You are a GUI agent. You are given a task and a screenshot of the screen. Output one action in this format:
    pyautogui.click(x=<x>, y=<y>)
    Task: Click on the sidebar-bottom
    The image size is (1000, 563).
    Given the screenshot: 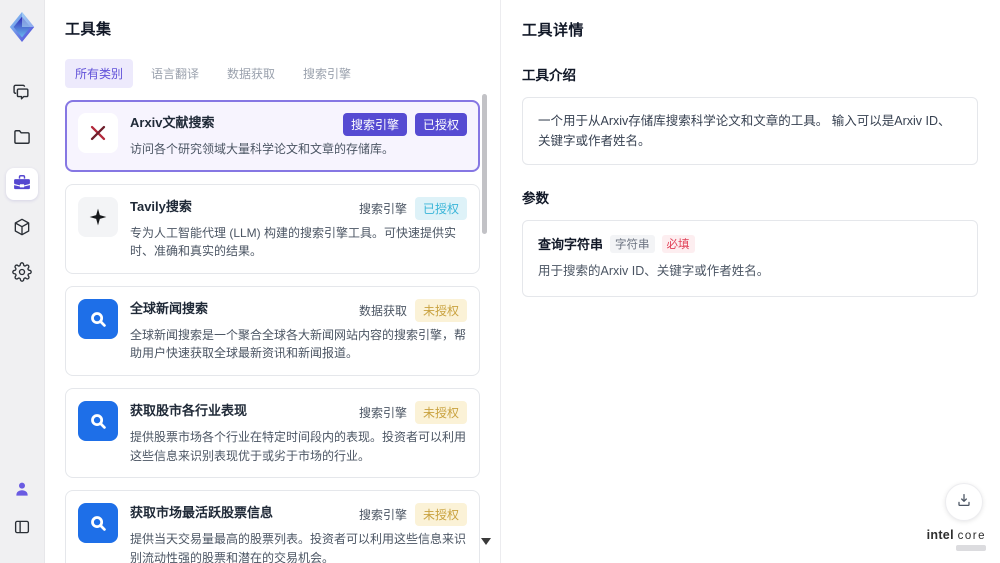 What is the action you would take?
    pyautogui.click(x=22, y=513)
    